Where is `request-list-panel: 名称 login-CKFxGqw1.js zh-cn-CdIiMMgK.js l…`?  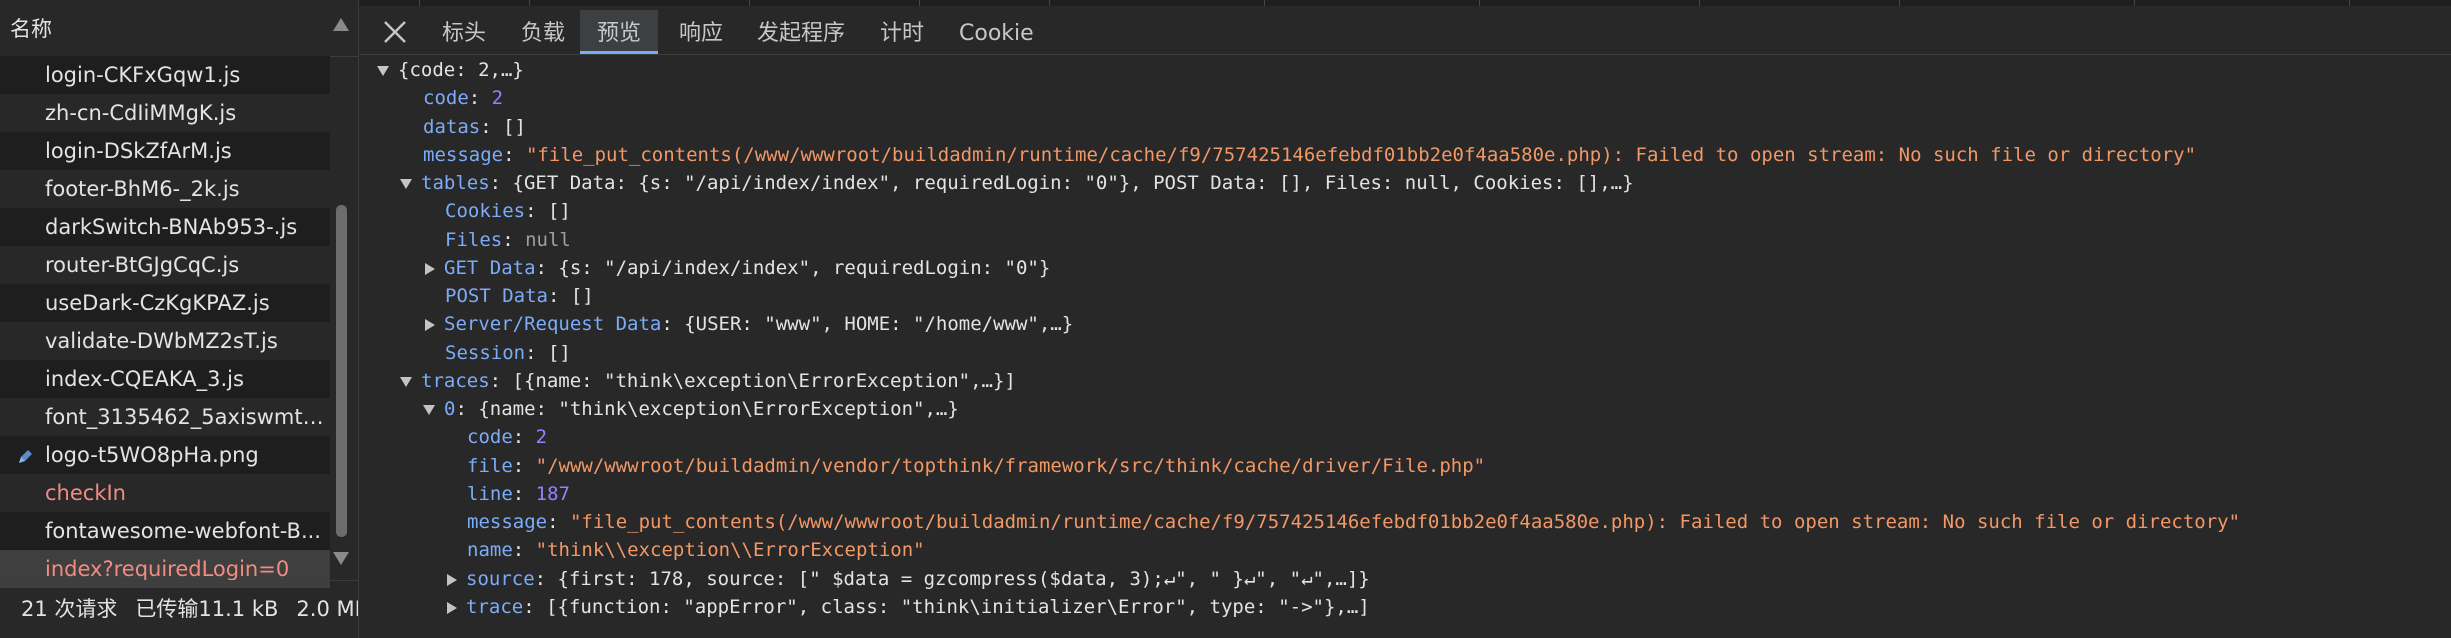
request-list-panel: 名称 login-CKFxGqw1.js zh-cn-CdIiMMgK.js l… is located at coordinates (179, 319).